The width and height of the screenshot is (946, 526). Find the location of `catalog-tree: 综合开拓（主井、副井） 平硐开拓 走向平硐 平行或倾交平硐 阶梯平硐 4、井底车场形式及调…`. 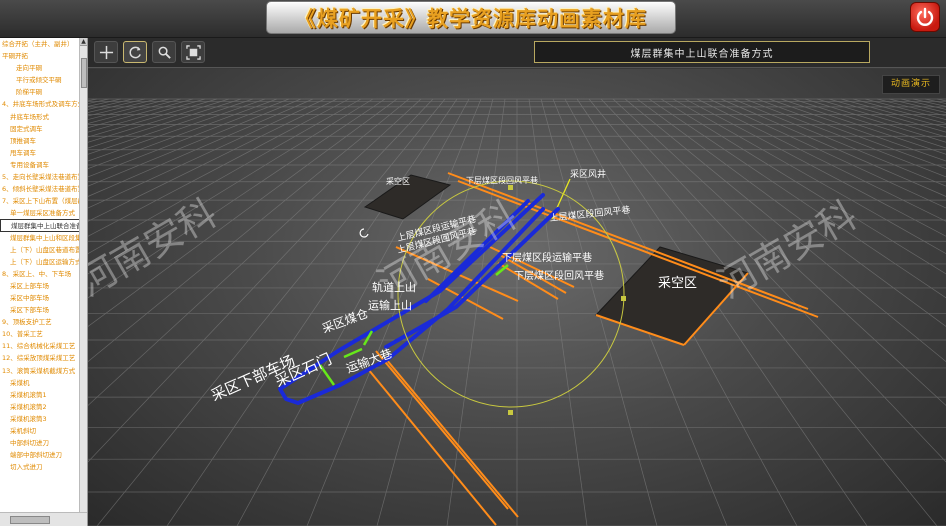

catalog-tree: 综合开拓（主井、副井） 平硐开拓 走向平硐 平行或倾交平硐 阶梯平硐 4、井底车场形式及调… is located at coordinates (40, 275).